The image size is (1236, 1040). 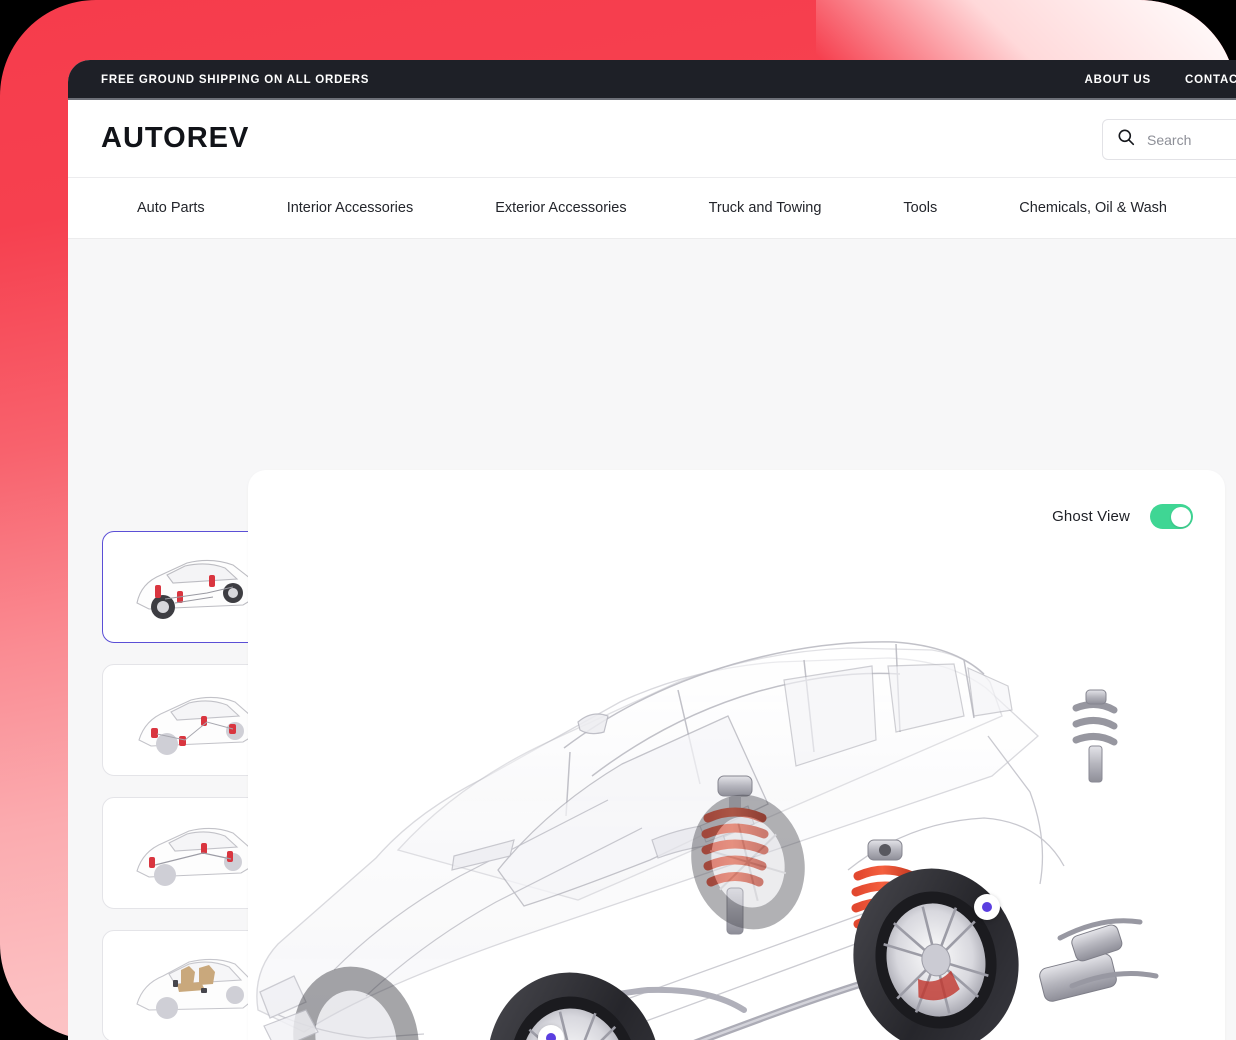 I want to click on ghost-view-label: Ghost View, so click(x=1091, y=516).